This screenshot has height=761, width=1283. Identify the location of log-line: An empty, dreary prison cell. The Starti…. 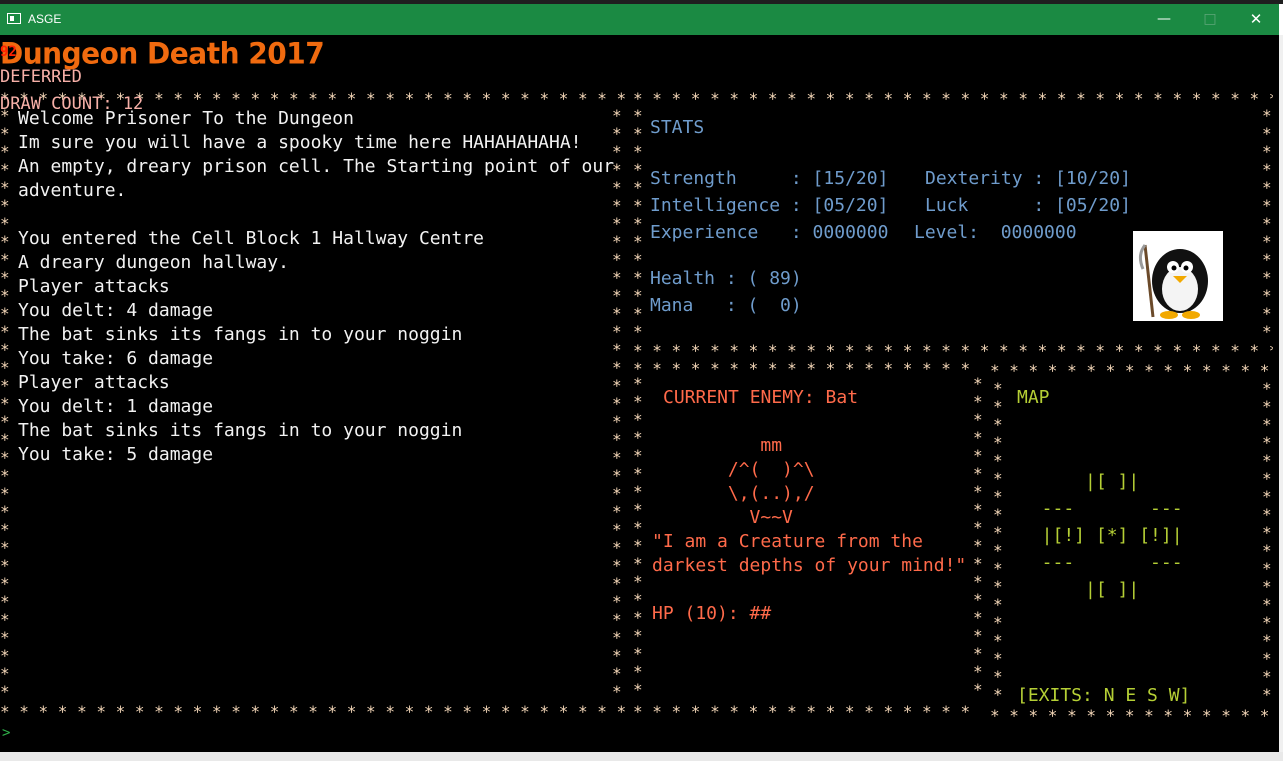
(316, 166).